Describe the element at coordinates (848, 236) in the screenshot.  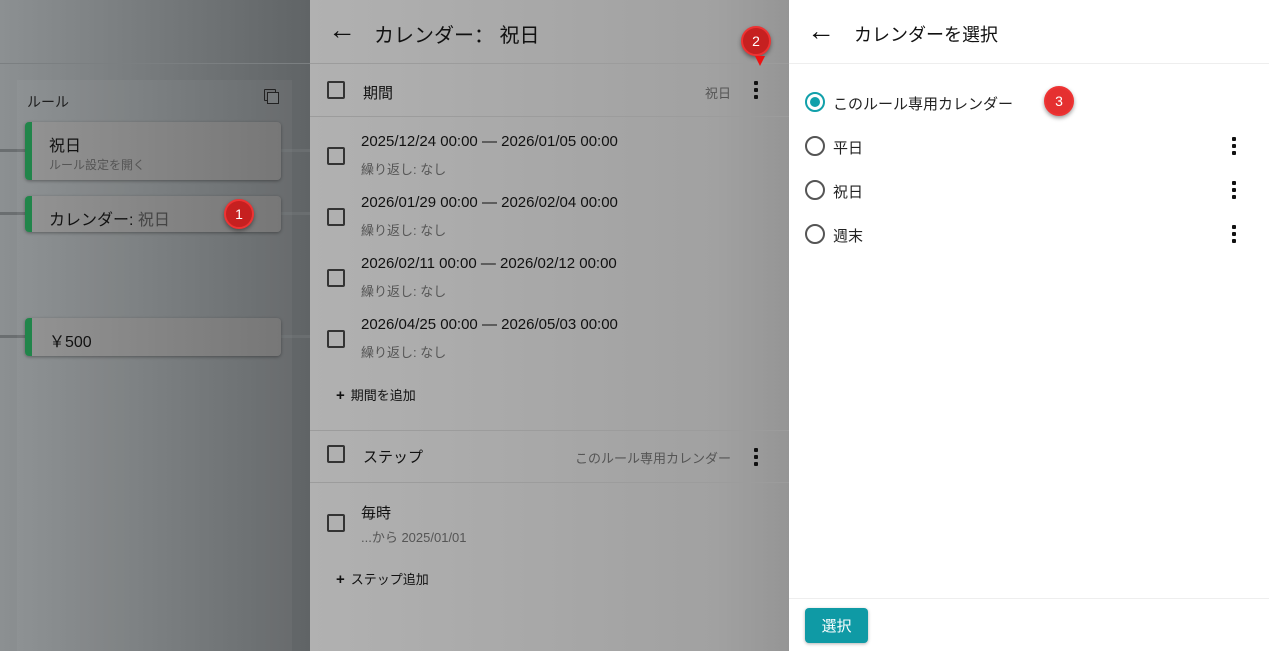
I see `option-label: 週末` at that location.